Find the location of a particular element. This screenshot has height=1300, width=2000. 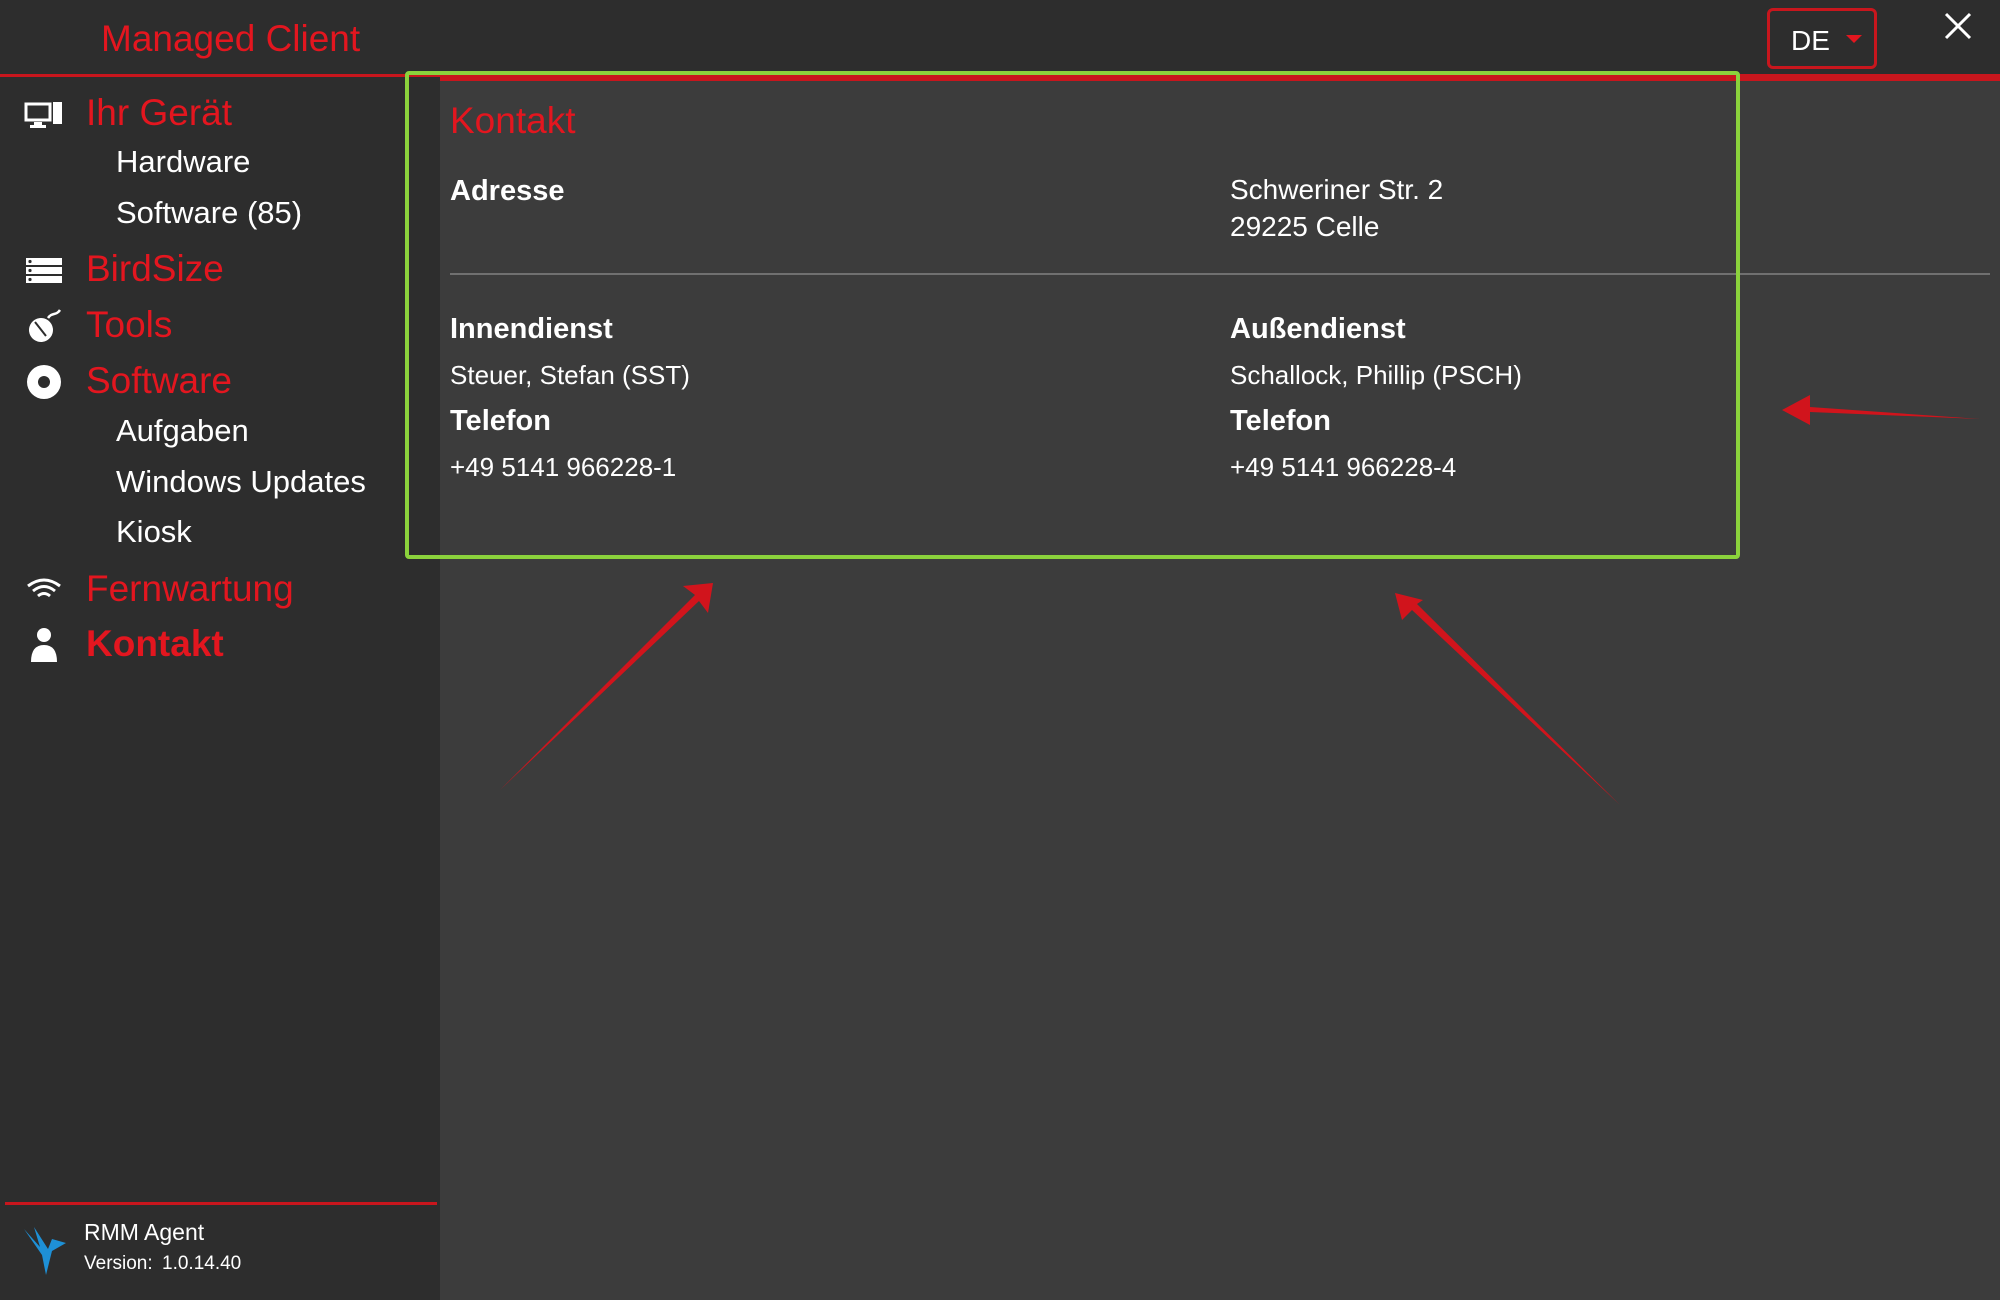

sidebar-item-hardware: Hardware is located at coordinates (183, 162).